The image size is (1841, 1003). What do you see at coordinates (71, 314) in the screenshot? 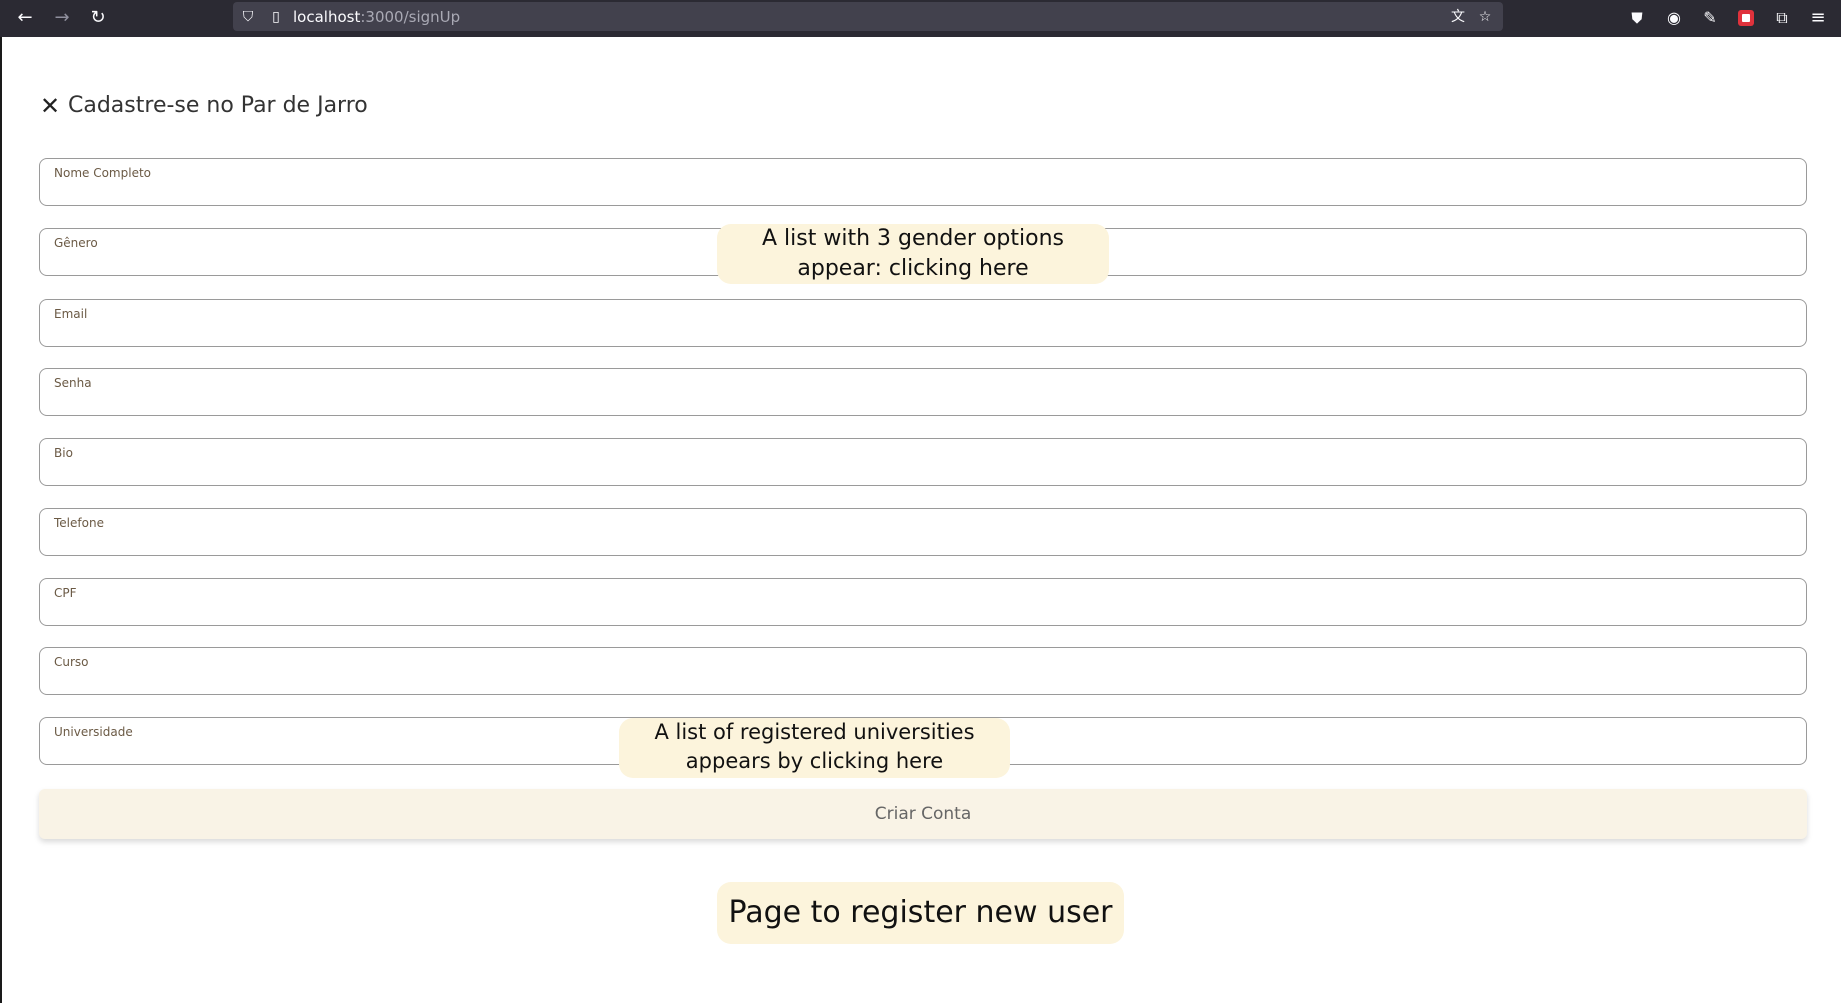
I see `field-label: Email` at bounding box center [71, 314].